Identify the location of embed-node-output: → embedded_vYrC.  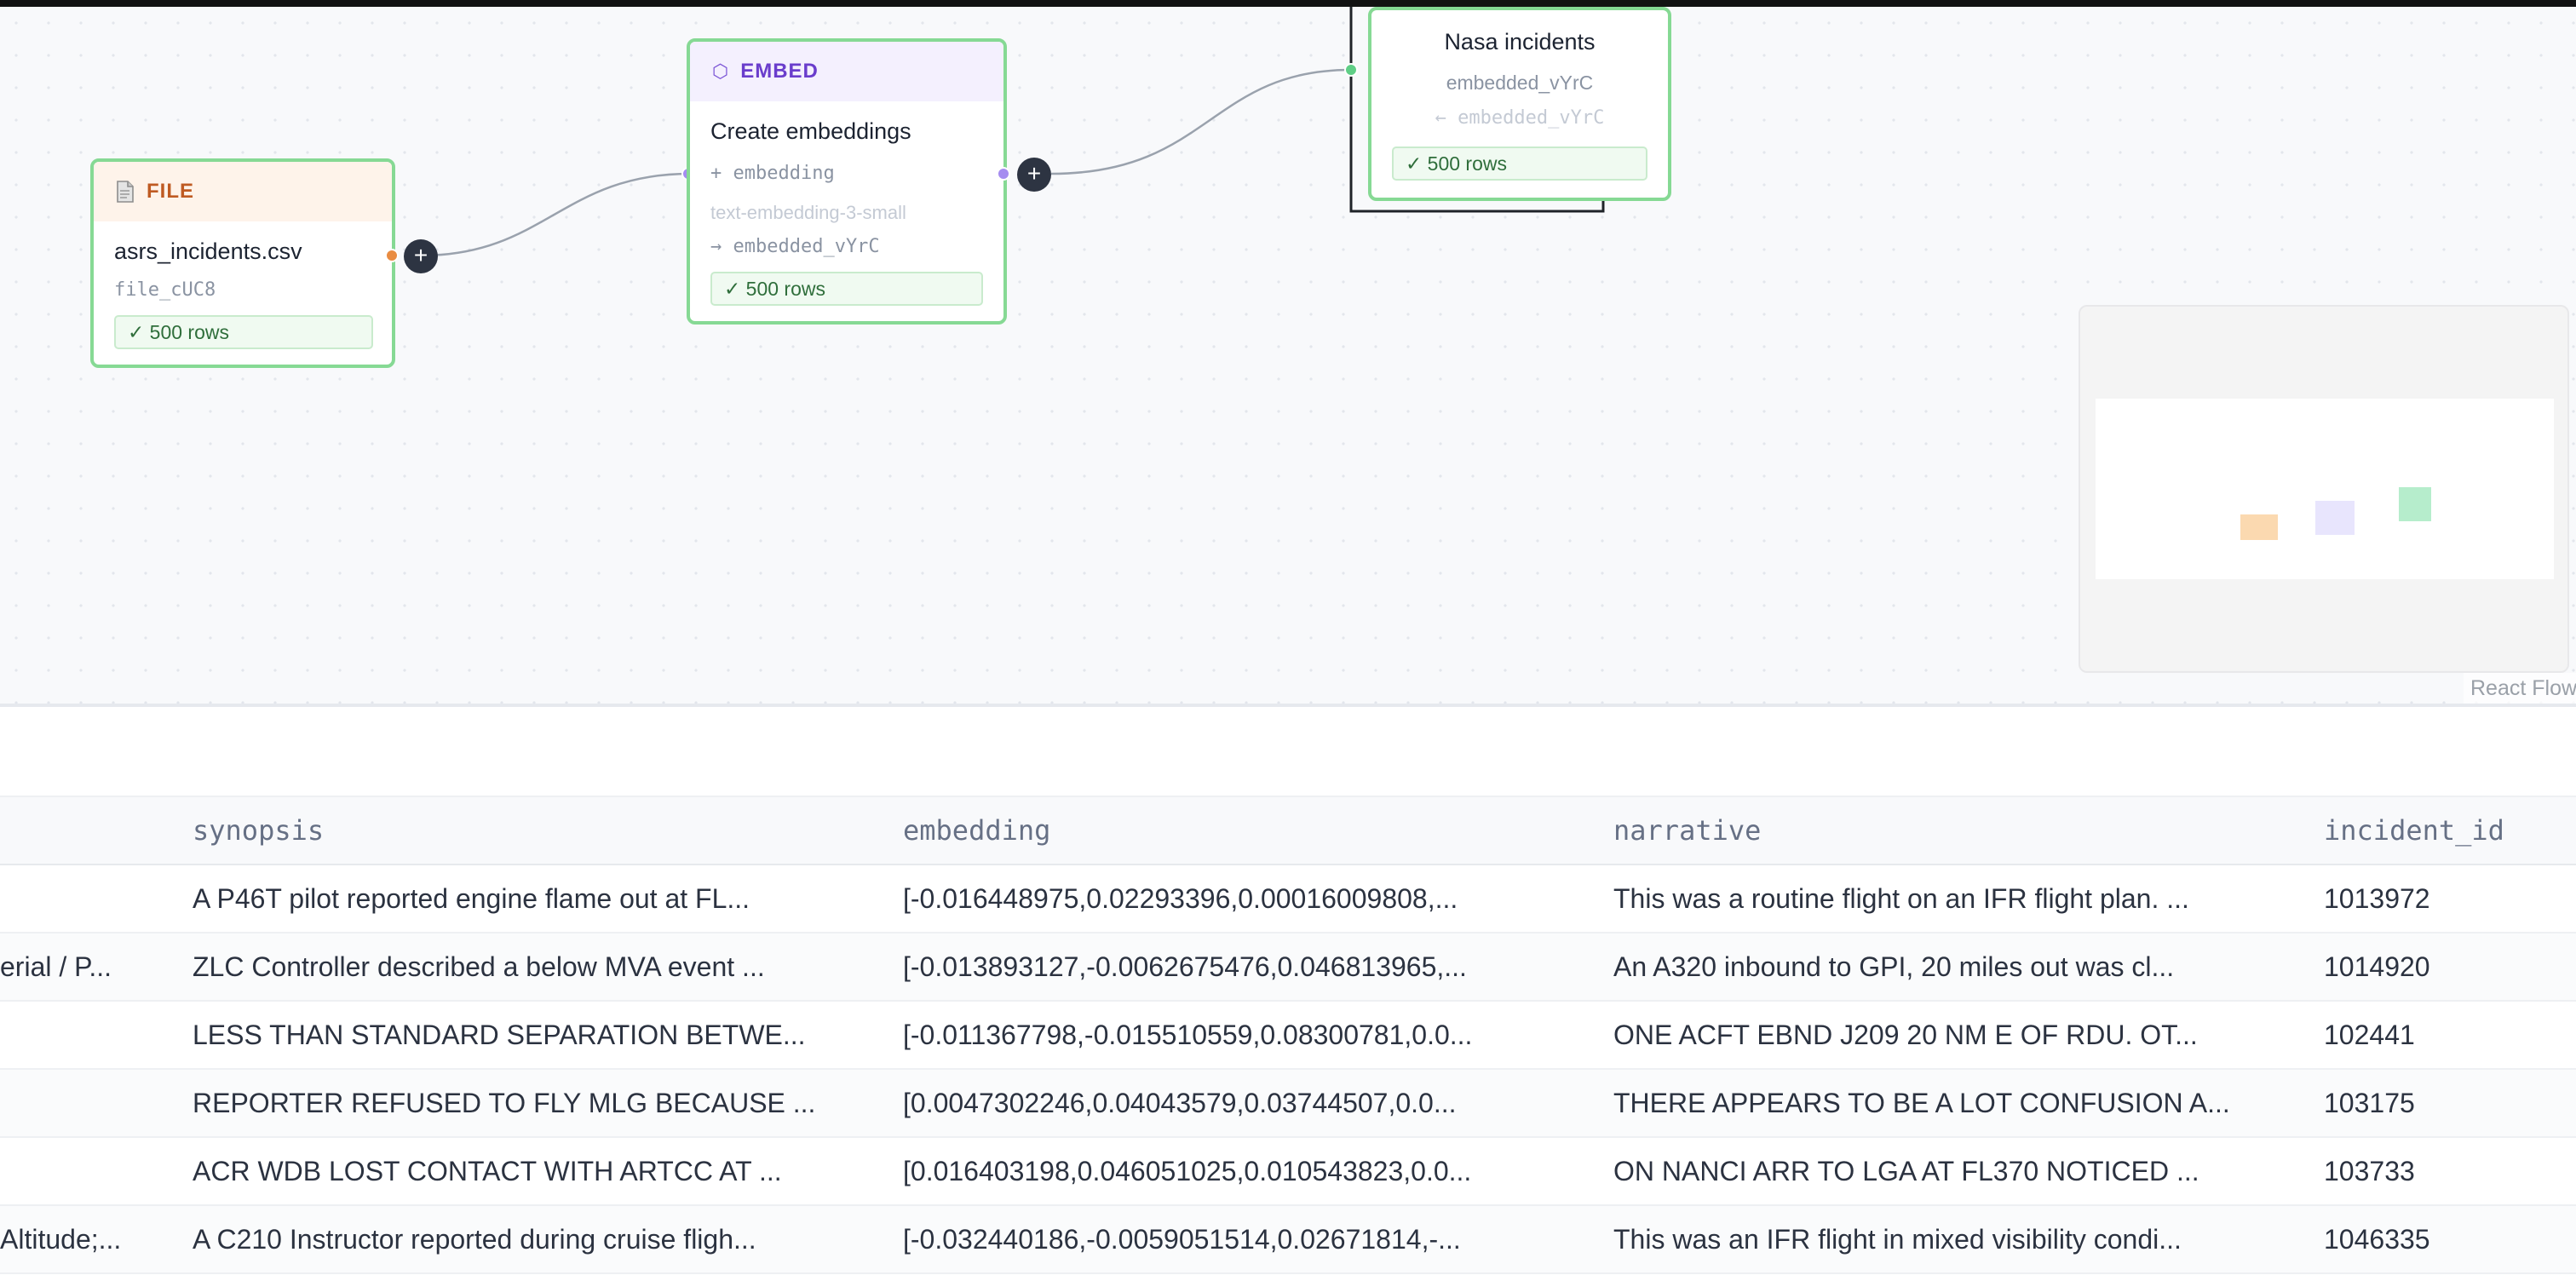
(795, 246).